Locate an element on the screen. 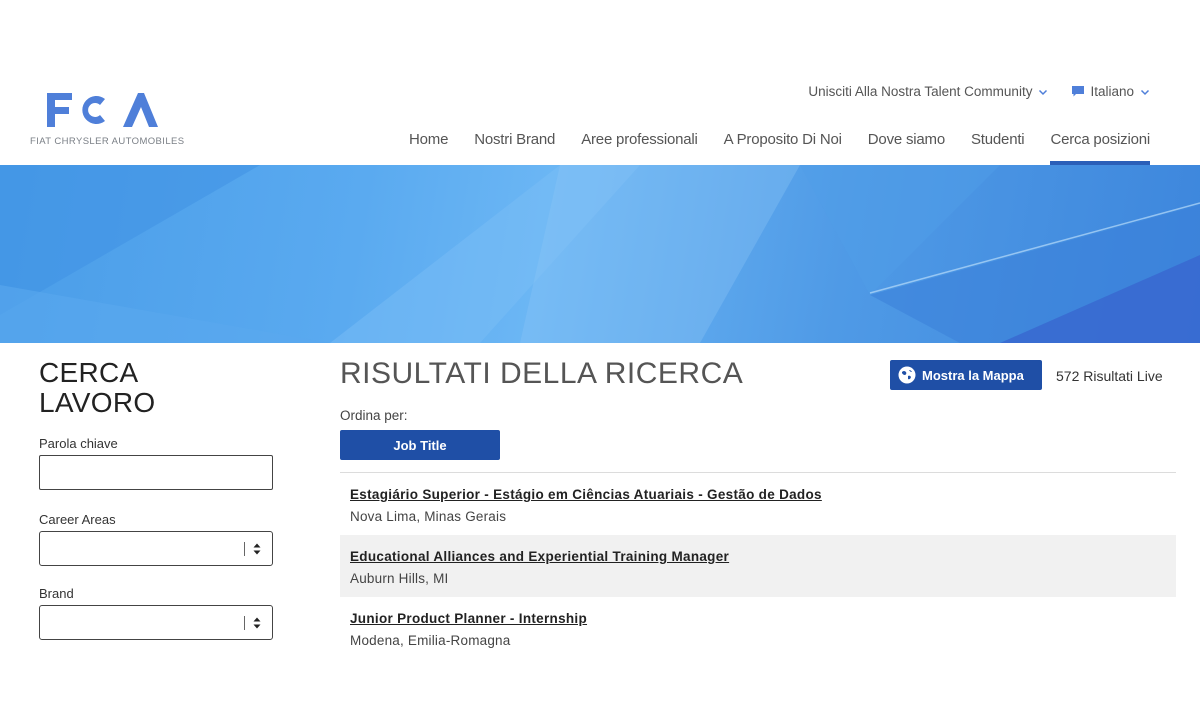  sidebar-title: CERCA LAVORO is located at coordinates (159, 388).